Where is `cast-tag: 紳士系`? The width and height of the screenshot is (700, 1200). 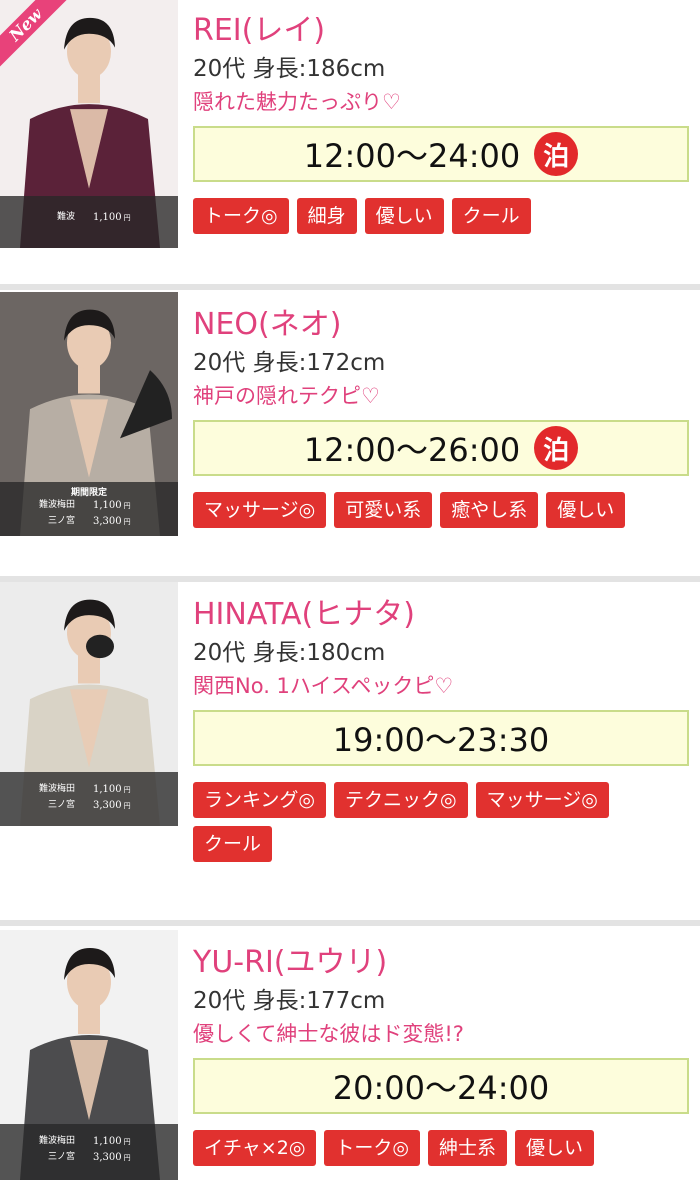 cast-tag: 紳士系 is located at coordinates (468, 1148).